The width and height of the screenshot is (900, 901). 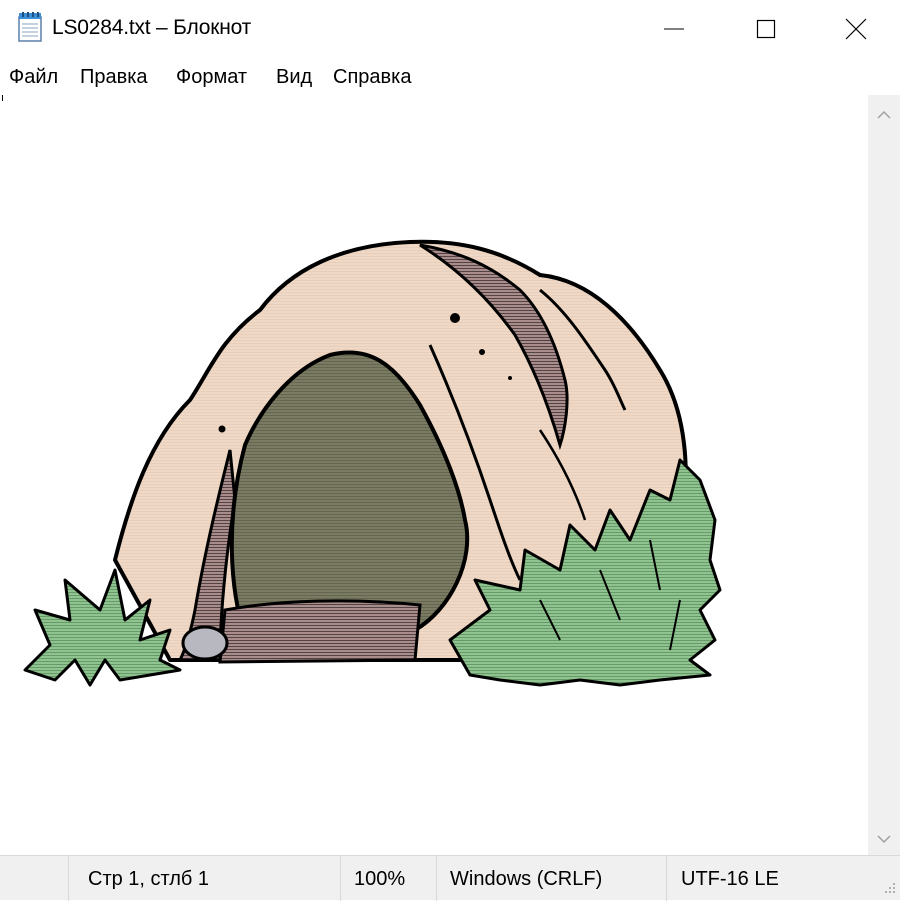 I want to click on minimize-button, so click(x=674, y=28).